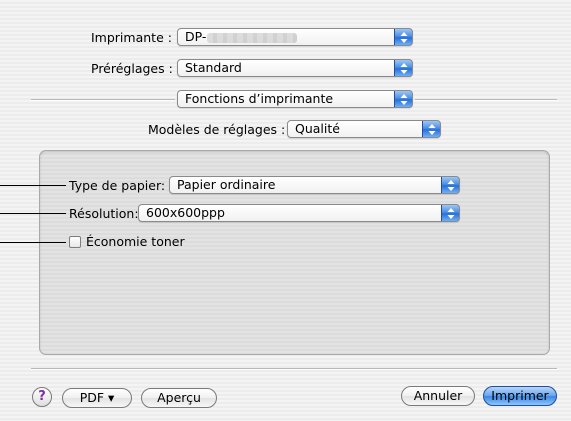 The height and width of the screenshot is (421, 571). Describe the element at coordinates (135, 241) in the screenshot. I see `toner-saving-label: Économie toner` at that location.